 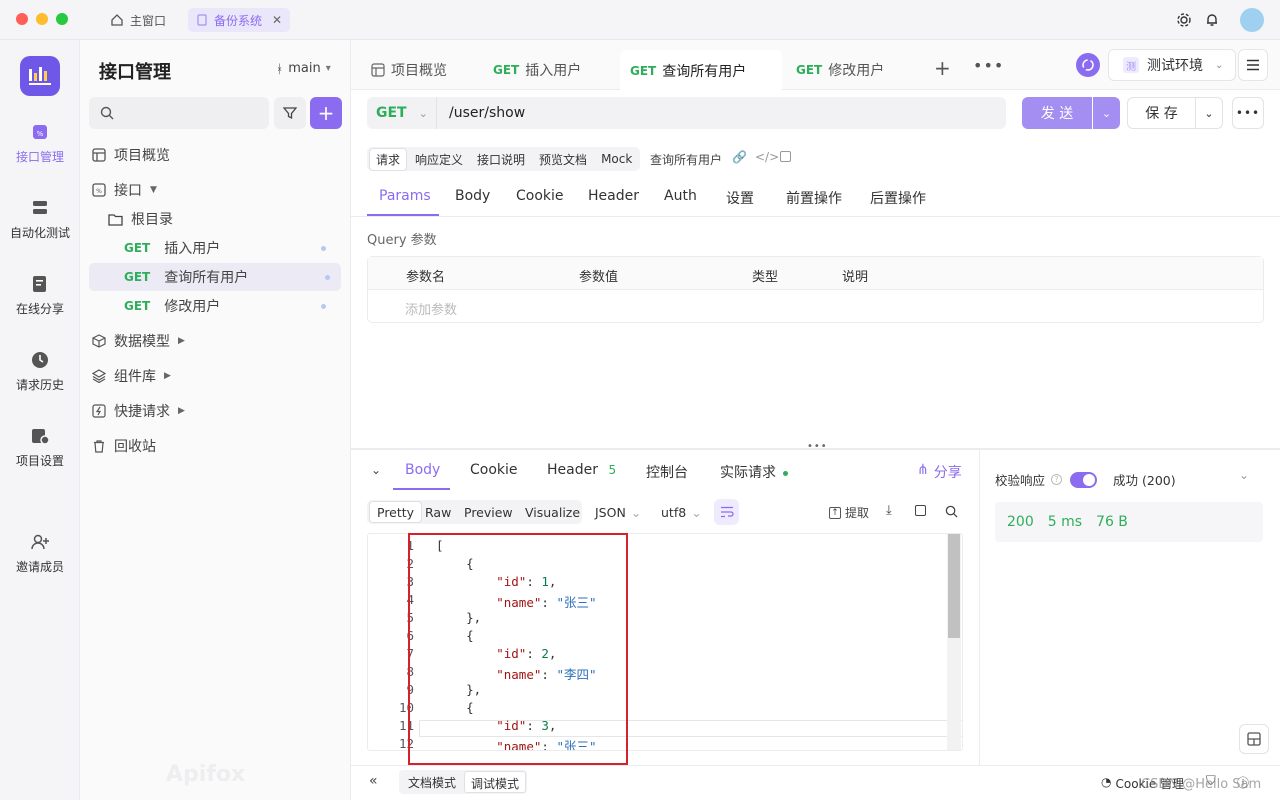 What do you see at coordinates (438, 512) in the screenshot?
I see `view-raw: Raw` at bounding box center [438, 512].